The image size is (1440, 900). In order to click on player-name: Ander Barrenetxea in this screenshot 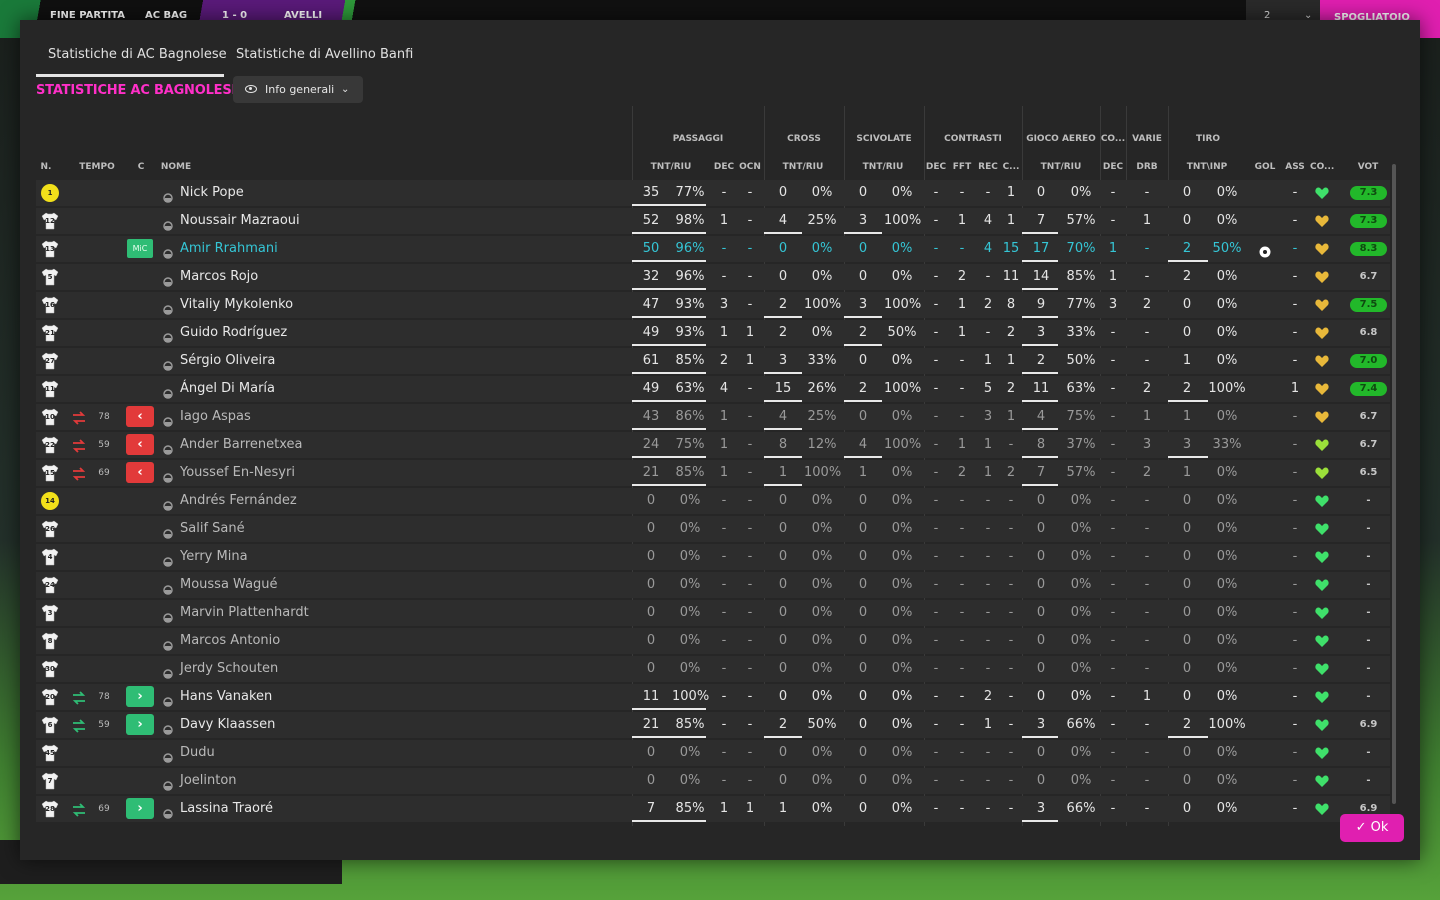, I will do `click(241, 445)`.